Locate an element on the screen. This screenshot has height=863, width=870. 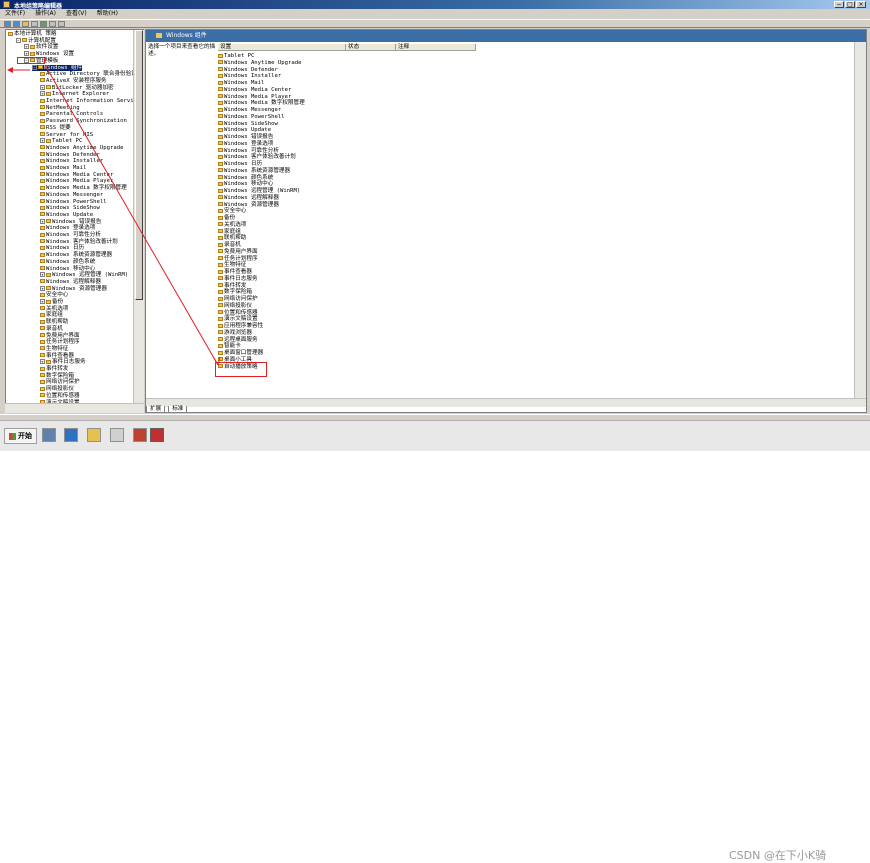
list-item: 事件查看器 is located at coordinates (235, 272).